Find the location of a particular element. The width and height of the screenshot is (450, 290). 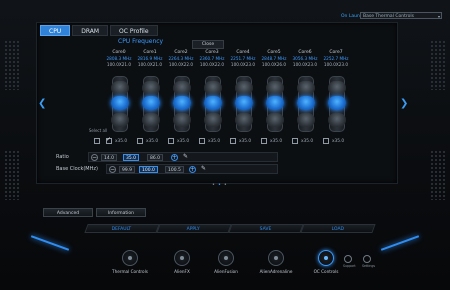

speaker-grille-right-lower is located at coordinates (438, 175).